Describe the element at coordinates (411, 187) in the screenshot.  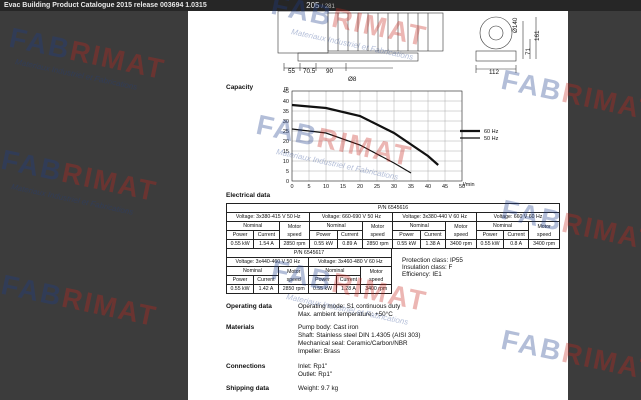
I see `x-tick-label: 35` at that location.